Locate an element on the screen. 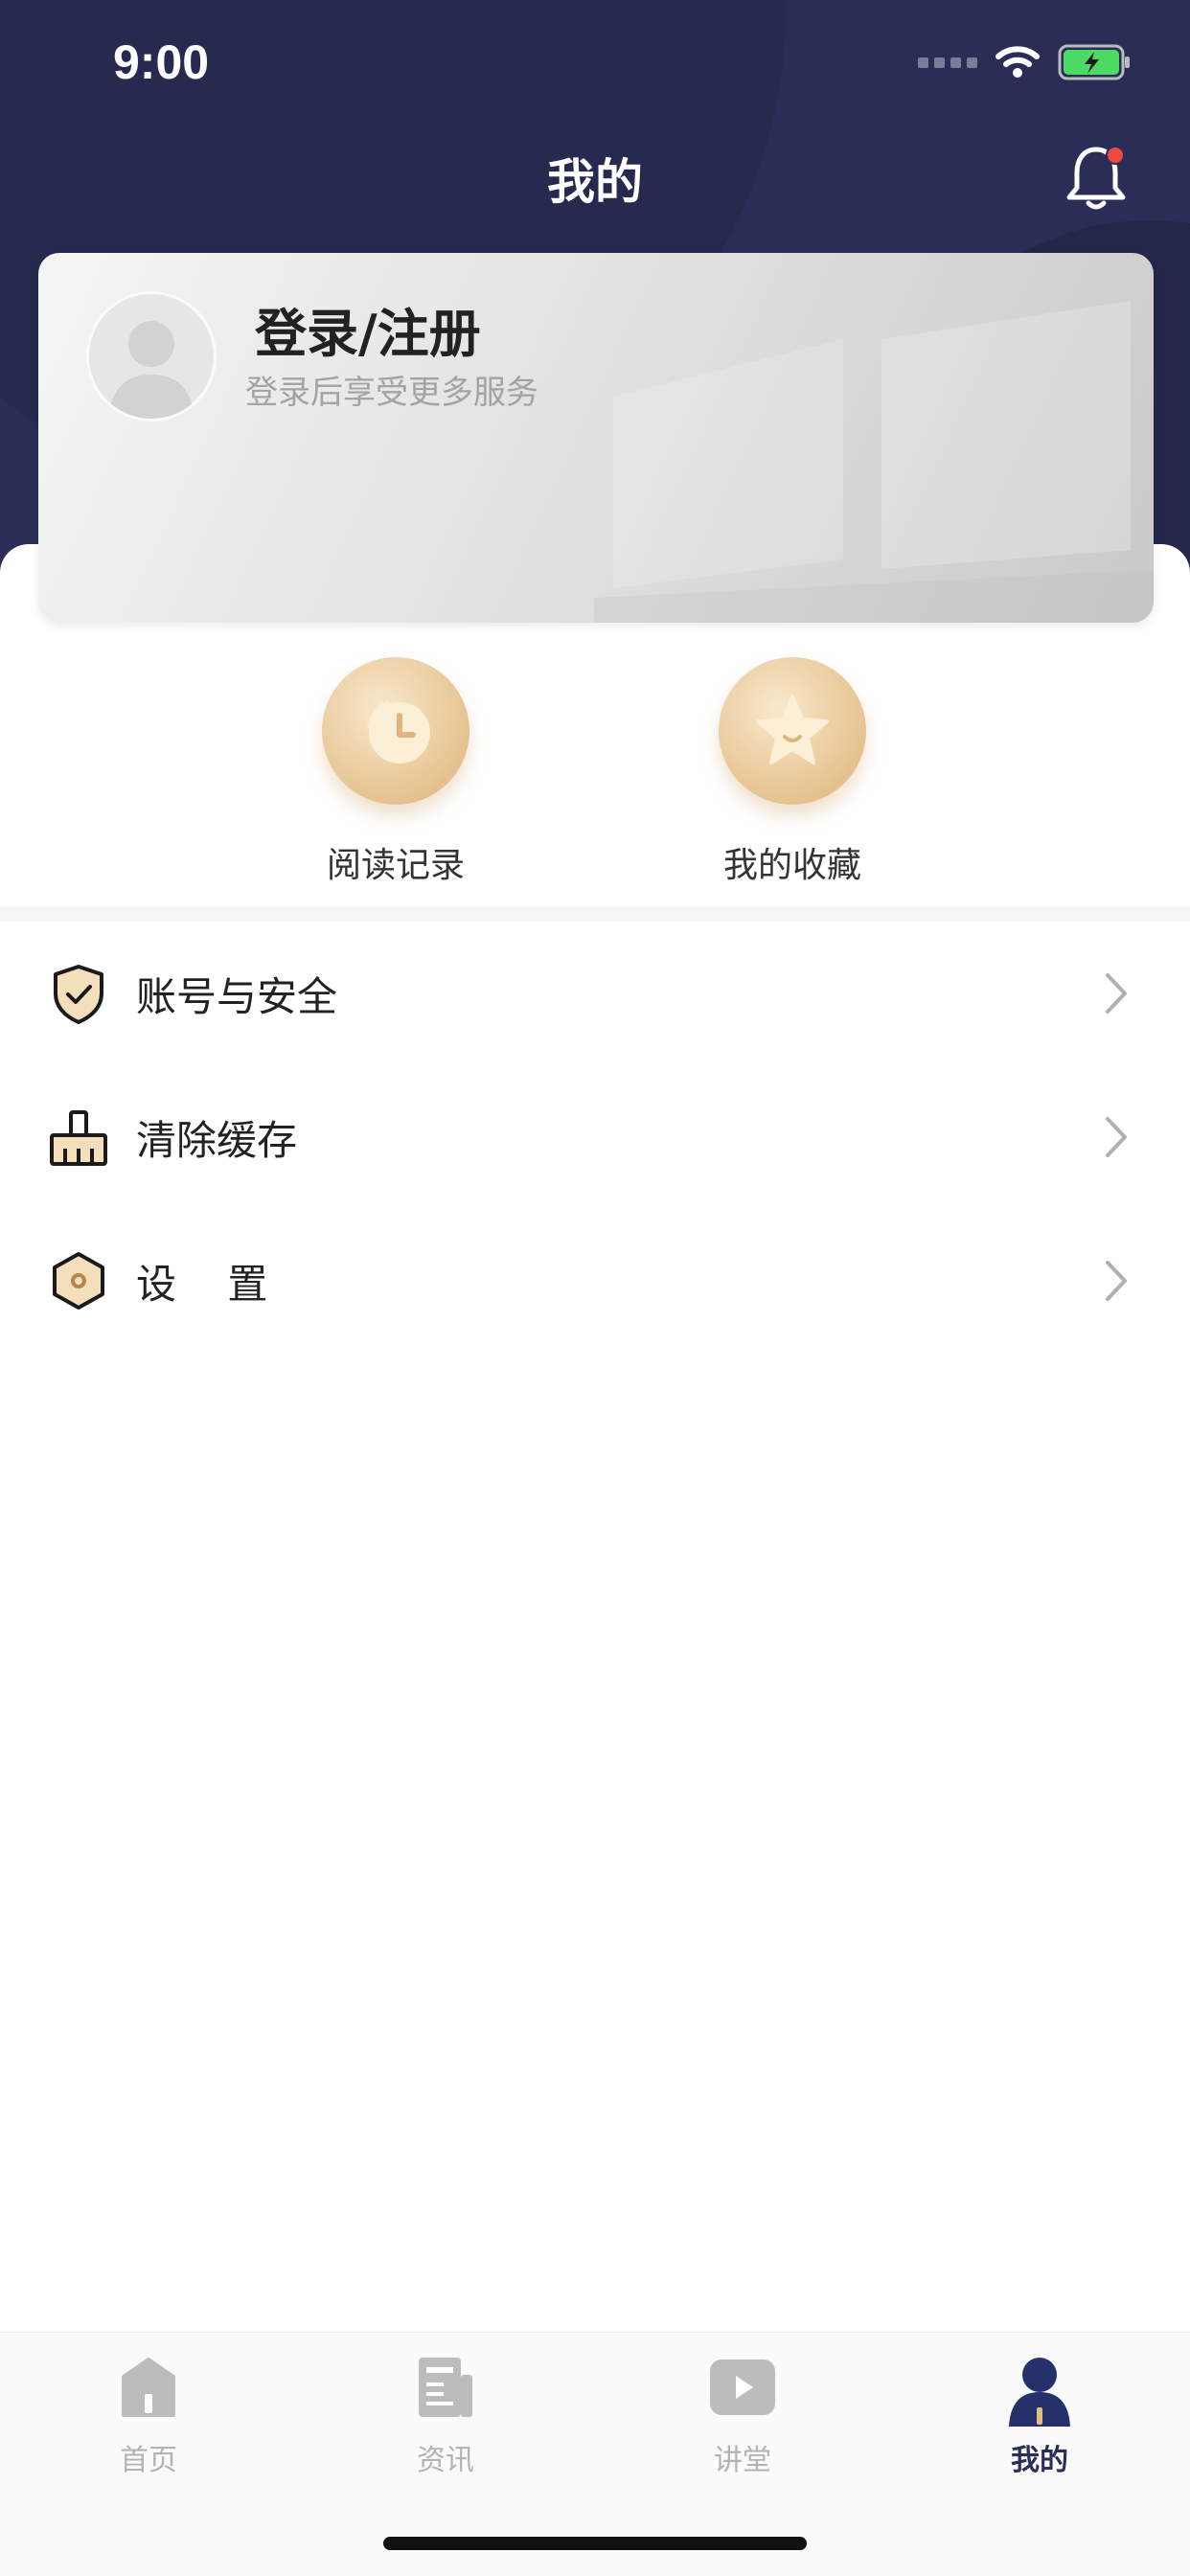 This screenshot has height=2576, width=1190. favorites-label: 我的收藏 is located at coordinates (792, 865).